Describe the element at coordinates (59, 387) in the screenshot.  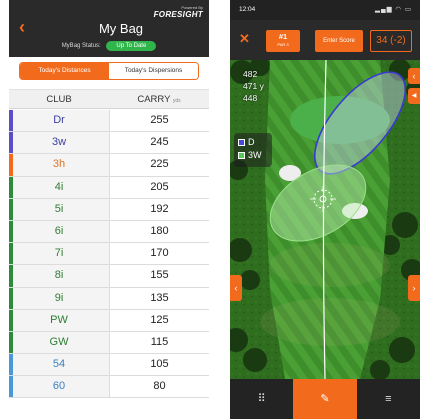
I see `club-name: 60` at that location.